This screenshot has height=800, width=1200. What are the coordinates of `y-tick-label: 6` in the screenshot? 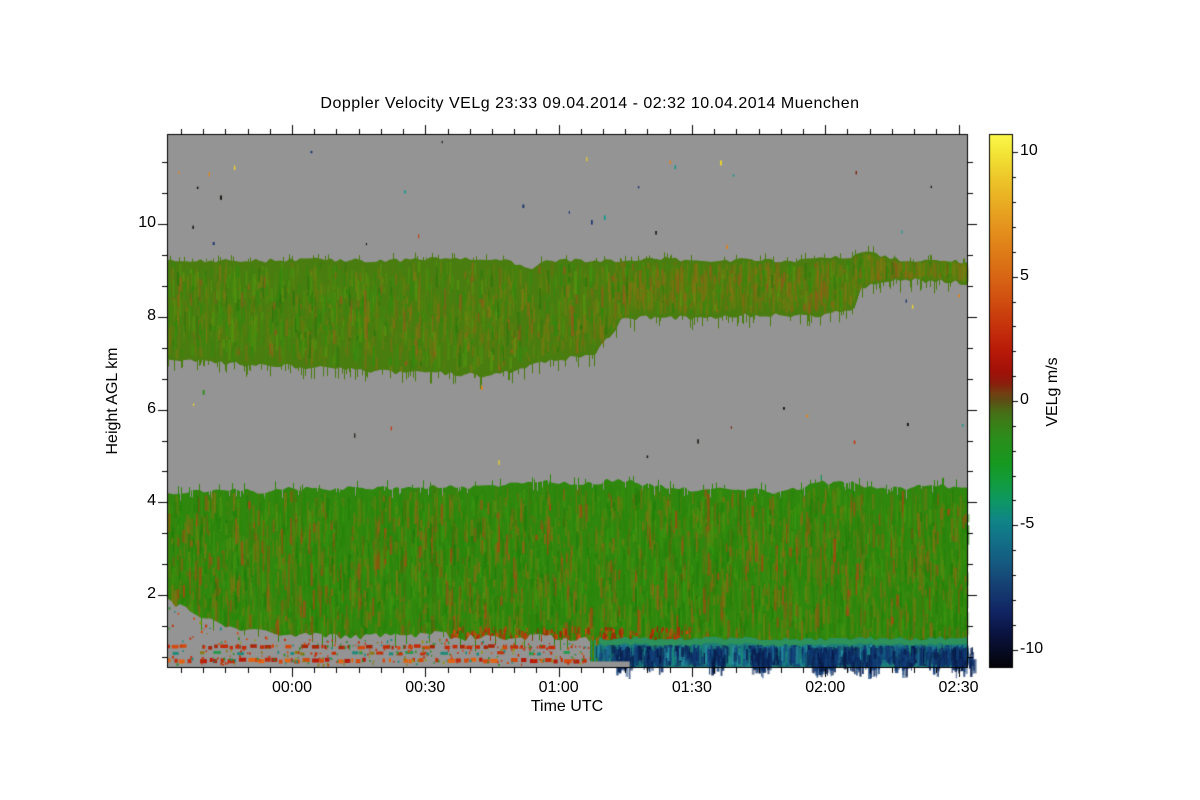 It's located at (151, 408).